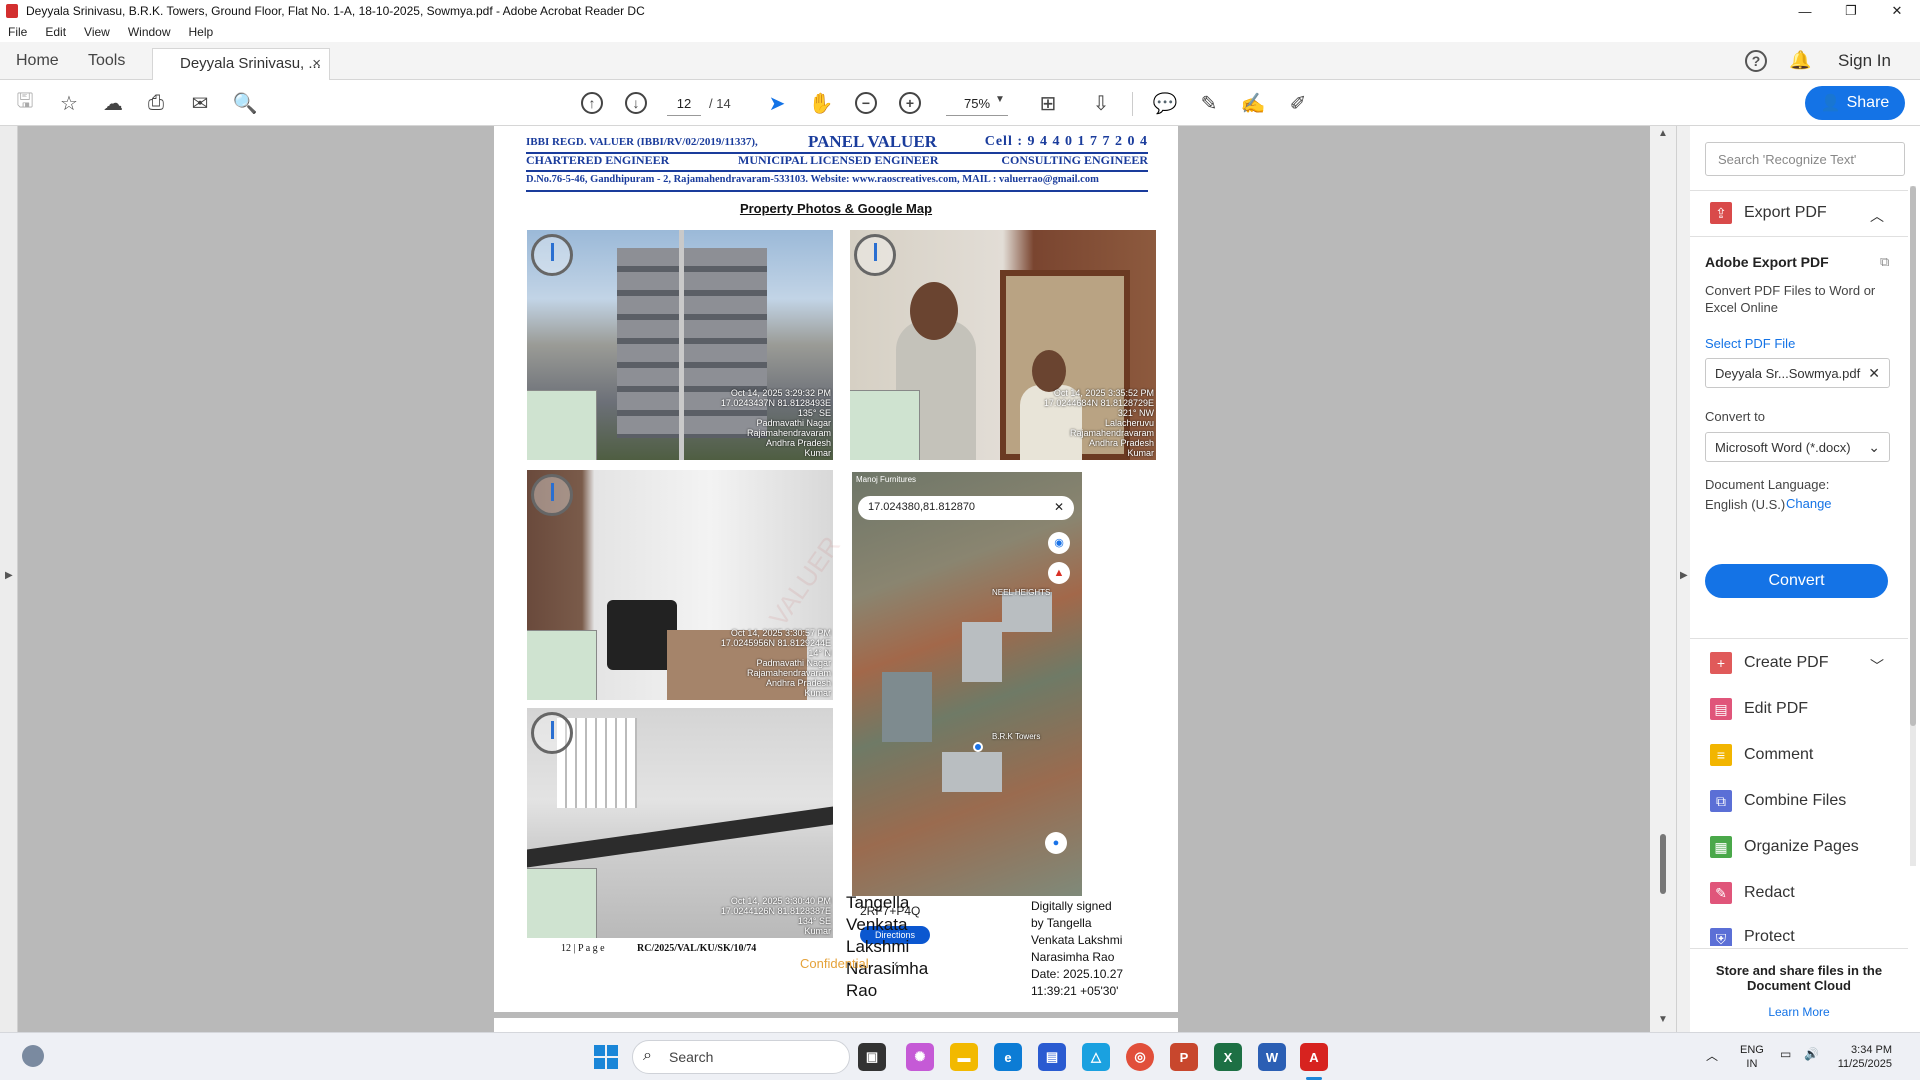 Image resolution: width=1920 pixels, height=1080 pixels. Describe the element at coordinates (1799, 1012) in the screenshot. I see `learn-more-link: Learn More` at that location.